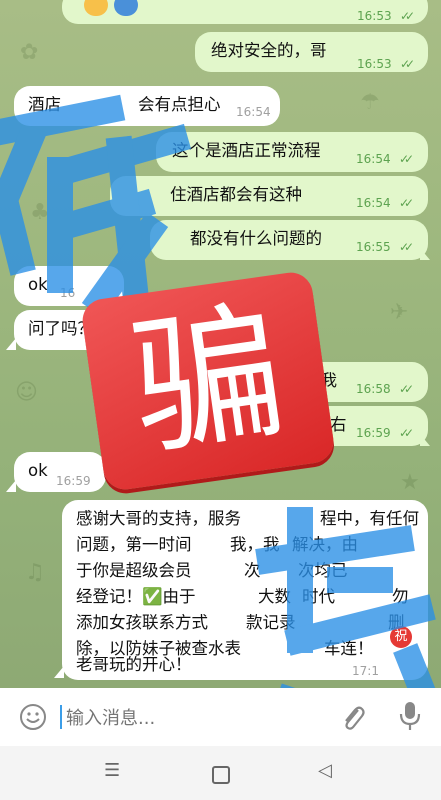  Describe the element at coordinates (352, 717) in the screenshot. I see `attach-icon` at that location.